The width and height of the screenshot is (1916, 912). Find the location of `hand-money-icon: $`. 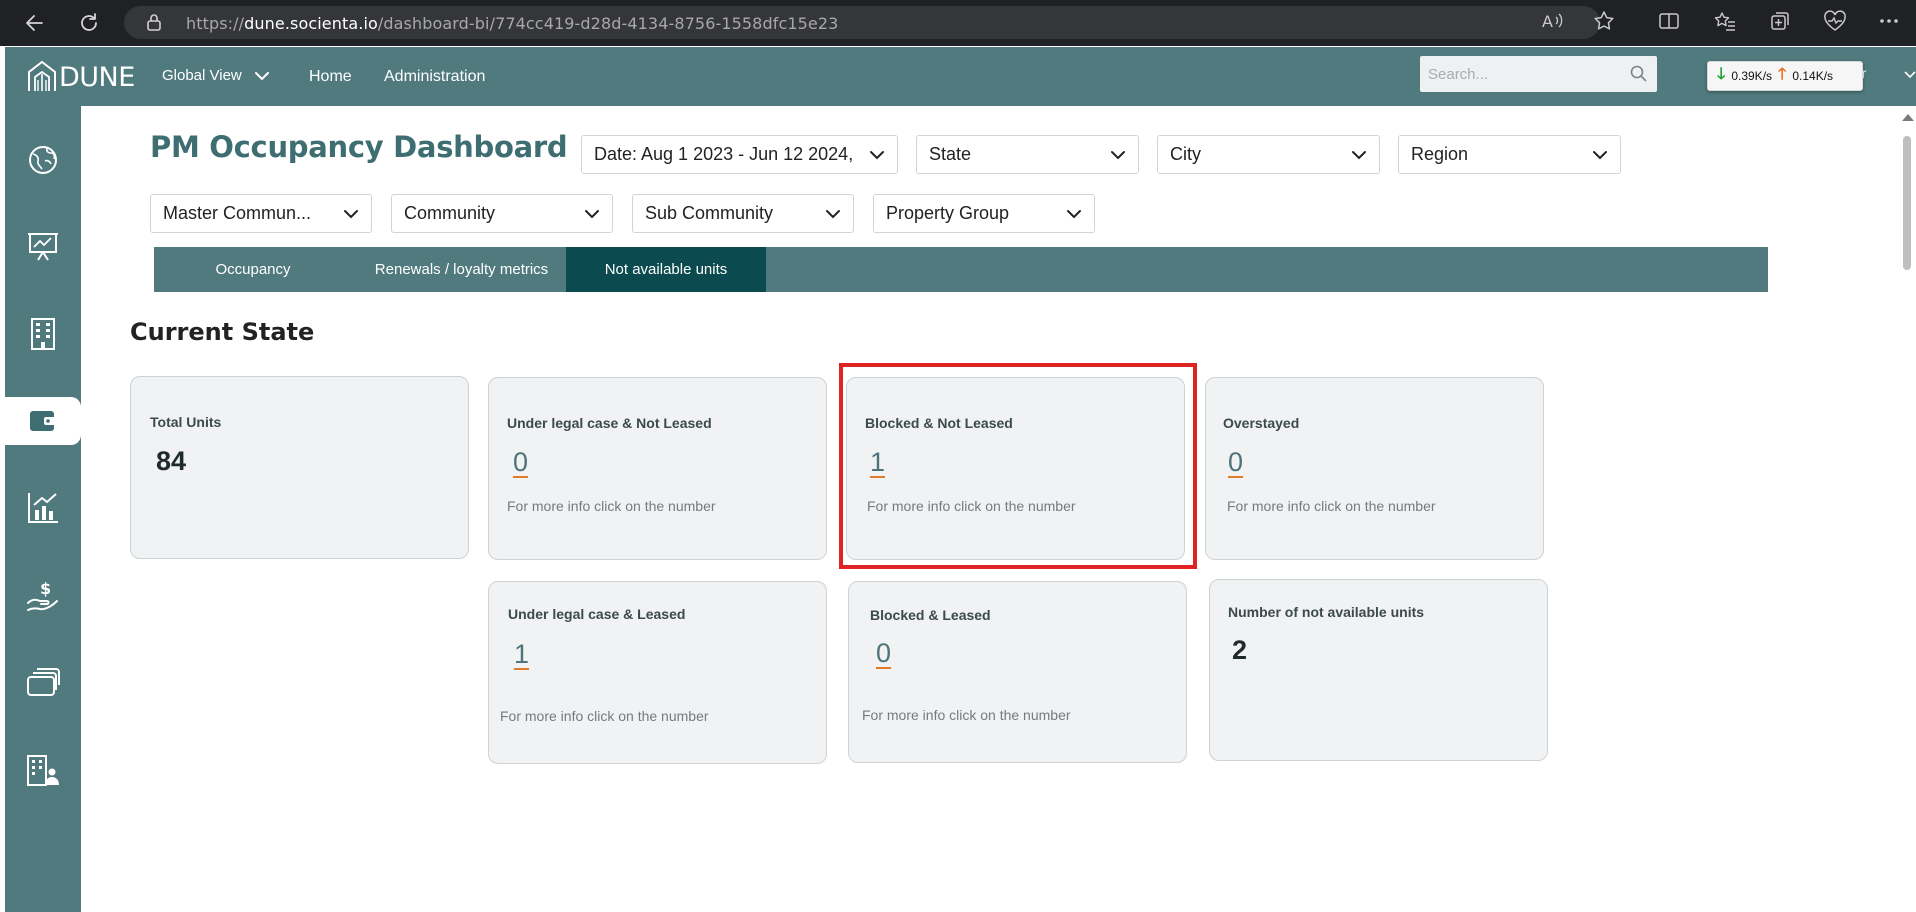

hand-money-icon: $ is located at coordinates (42, 595).